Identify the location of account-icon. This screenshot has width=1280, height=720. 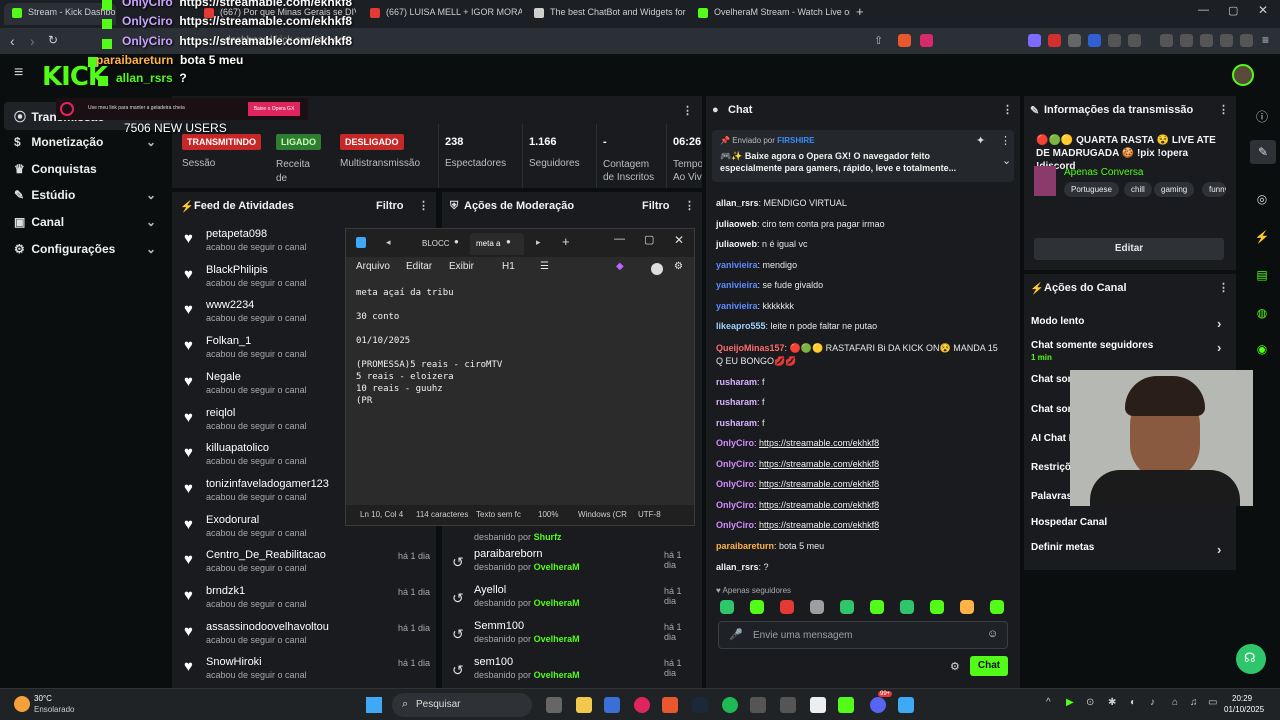
(657, 269).